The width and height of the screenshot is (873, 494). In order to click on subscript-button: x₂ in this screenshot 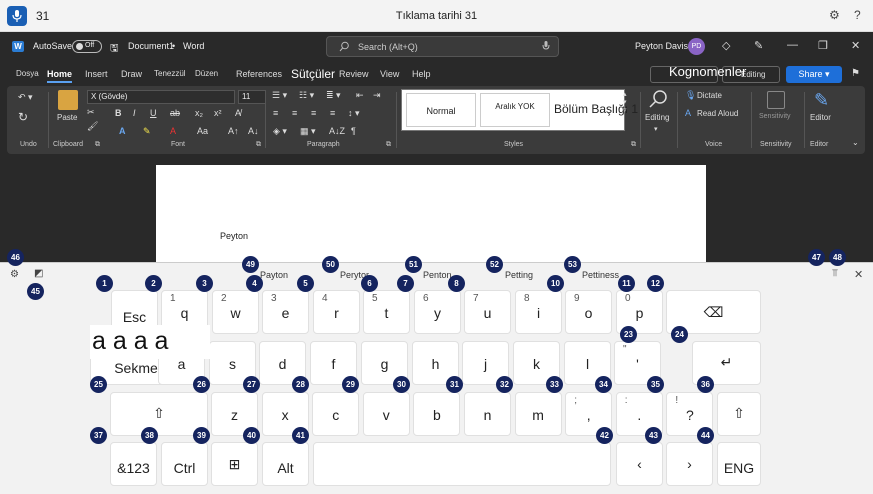, I will do `click(199, 113)`.